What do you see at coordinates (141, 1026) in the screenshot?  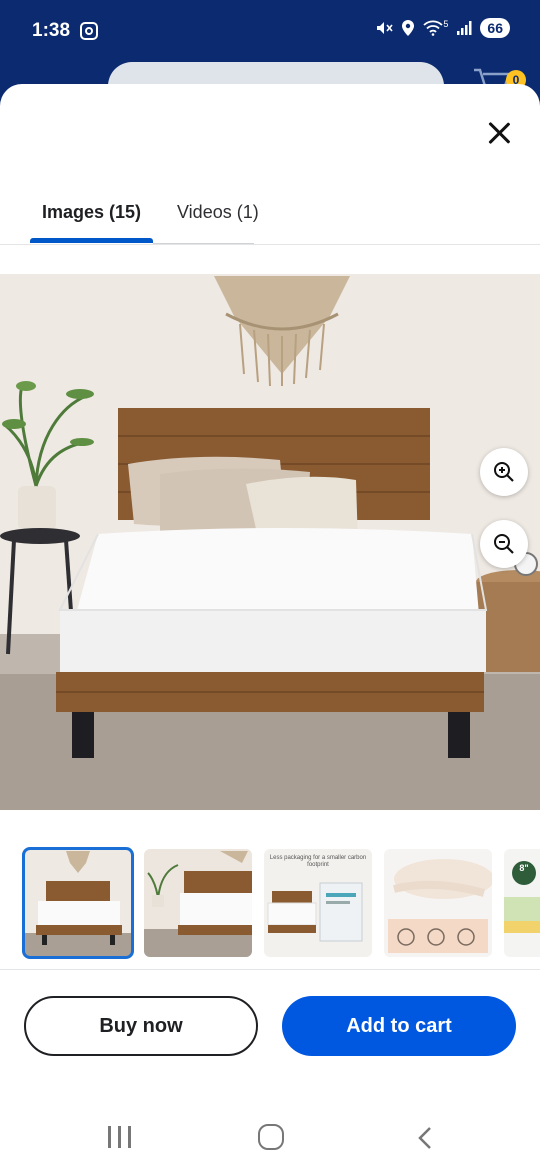 I see `buy-now-button: Buy now` at bounding box center [141, 1026].